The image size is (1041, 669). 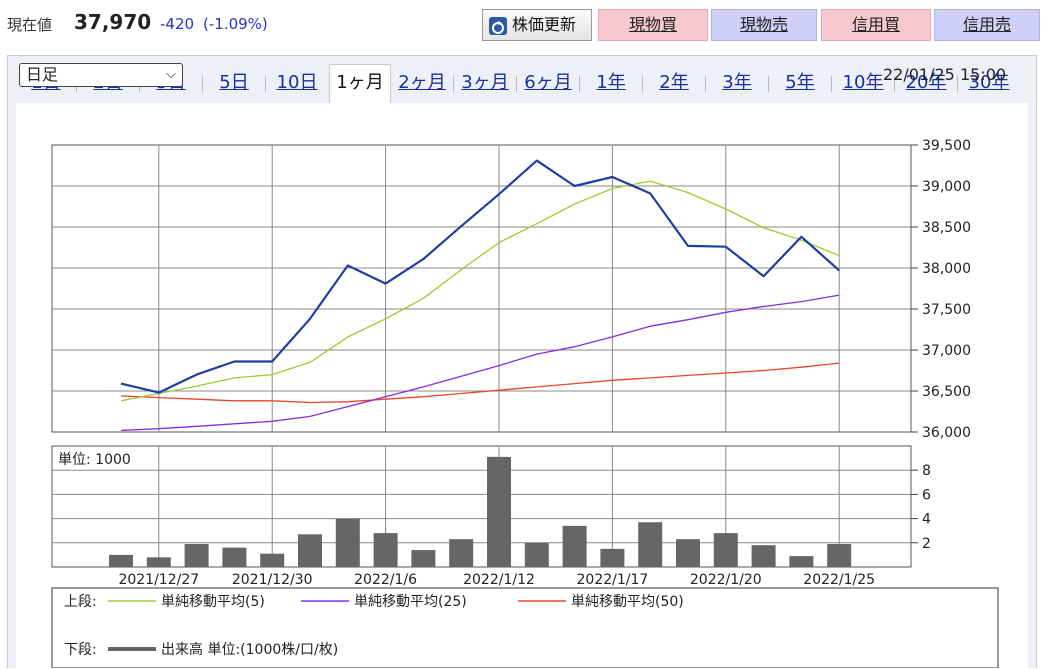 I want to click on legend-lower-label: 下段:, so click(x=80, y=650).